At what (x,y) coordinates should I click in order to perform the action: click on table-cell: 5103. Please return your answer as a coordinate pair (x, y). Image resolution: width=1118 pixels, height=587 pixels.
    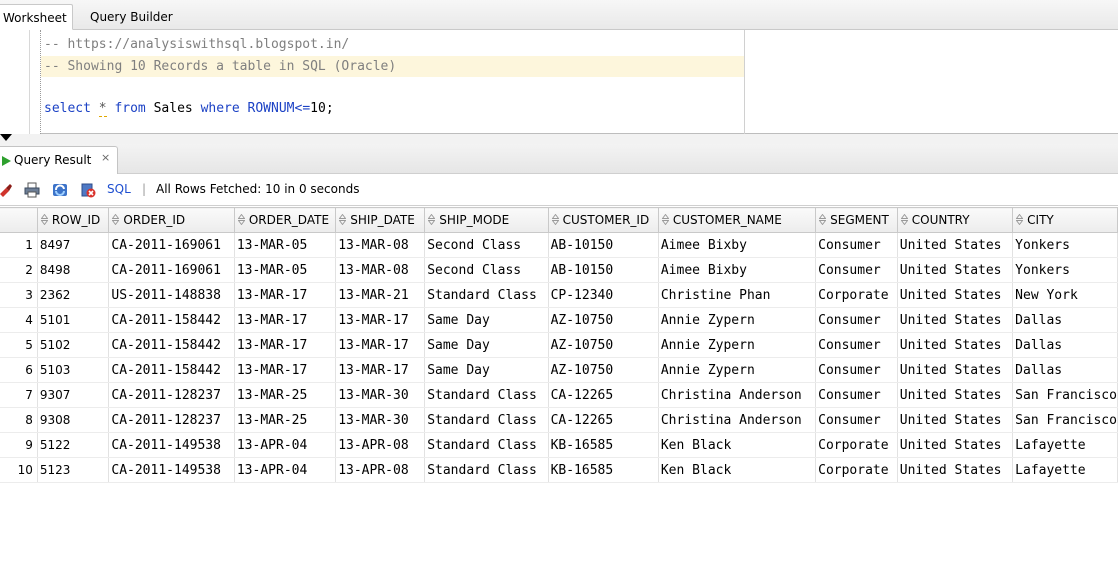
    Looking at the image, I should click on (73, 370).